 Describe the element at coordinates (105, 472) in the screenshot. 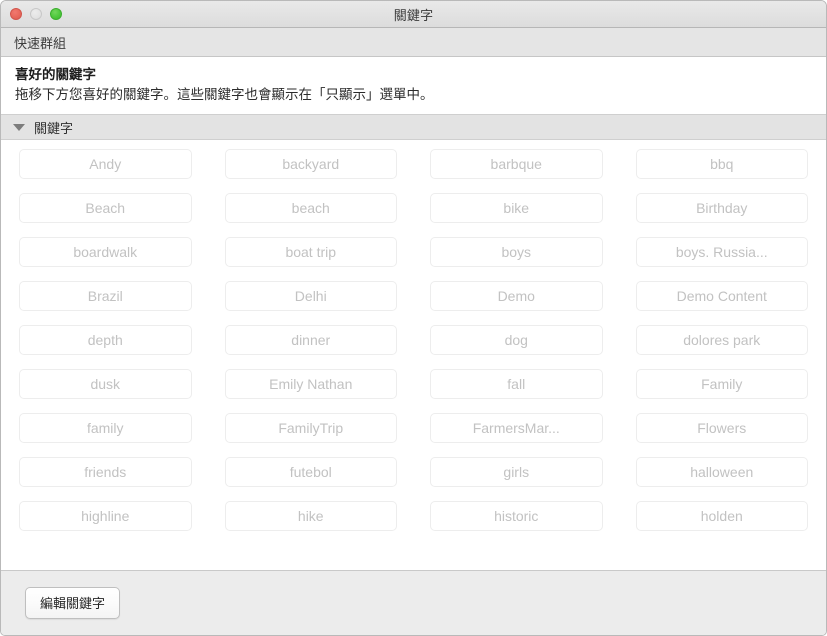

I see `keyword-chip: friends` at that location.